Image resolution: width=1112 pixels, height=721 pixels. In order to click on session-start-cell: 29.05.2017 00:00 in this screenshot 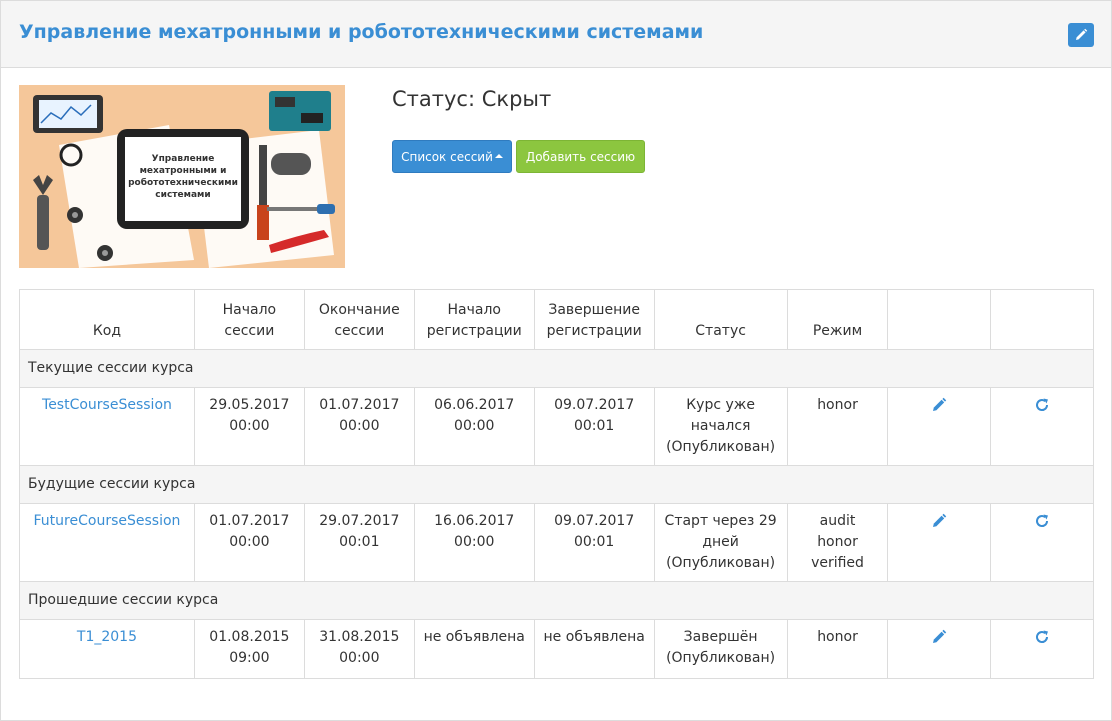, I will do `click(249, 426)`.